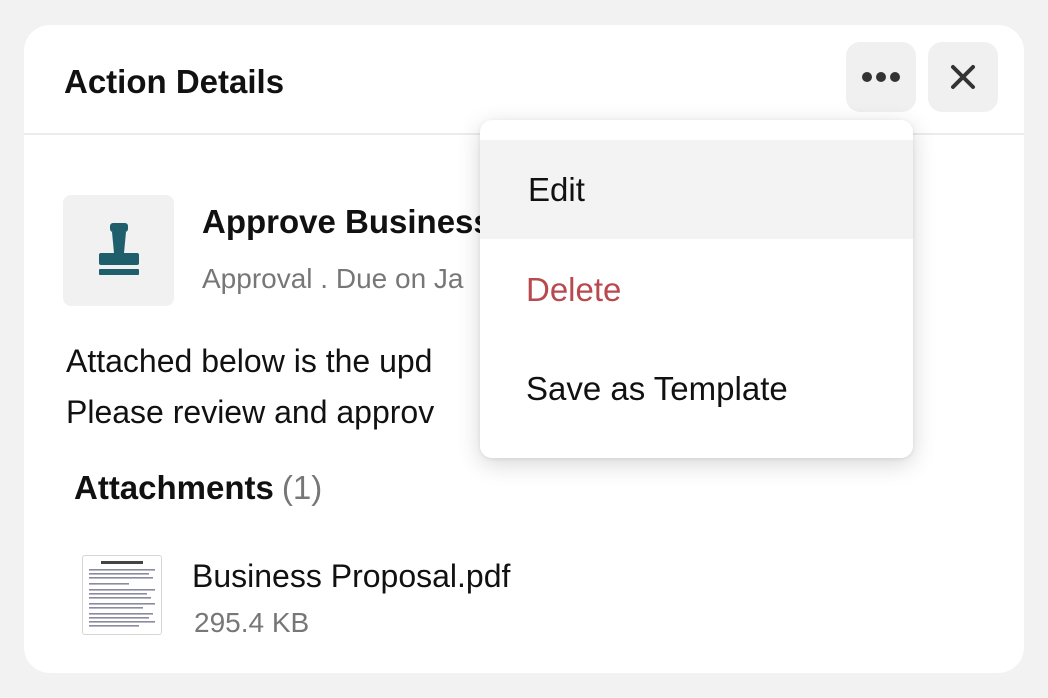 Image resolution: width=1048 pixels, height=698 pixels. I want to click on menu-item-save-as-template-label: Save as Template, so click(657, 388).